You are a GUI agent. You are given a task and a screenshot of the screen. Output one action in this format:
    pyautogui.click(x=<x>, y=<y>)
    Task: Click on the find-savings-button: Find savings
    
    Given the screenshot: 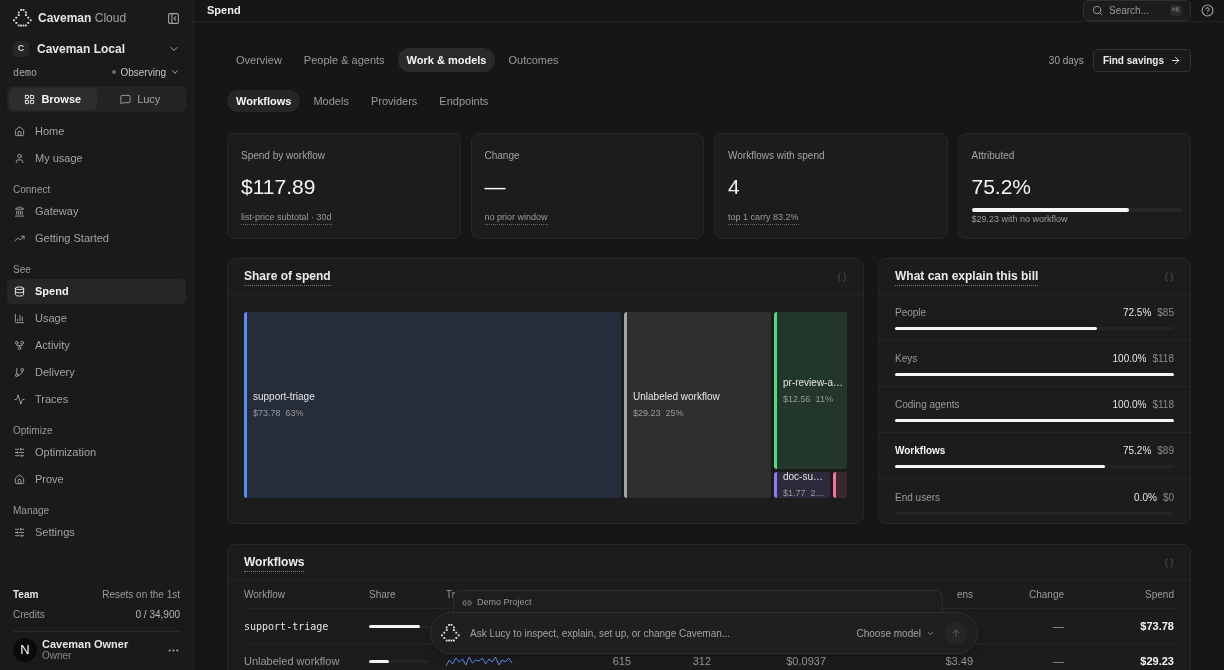 What is the action you would take?
    pyautogui.click(x=1141, y=60)
    